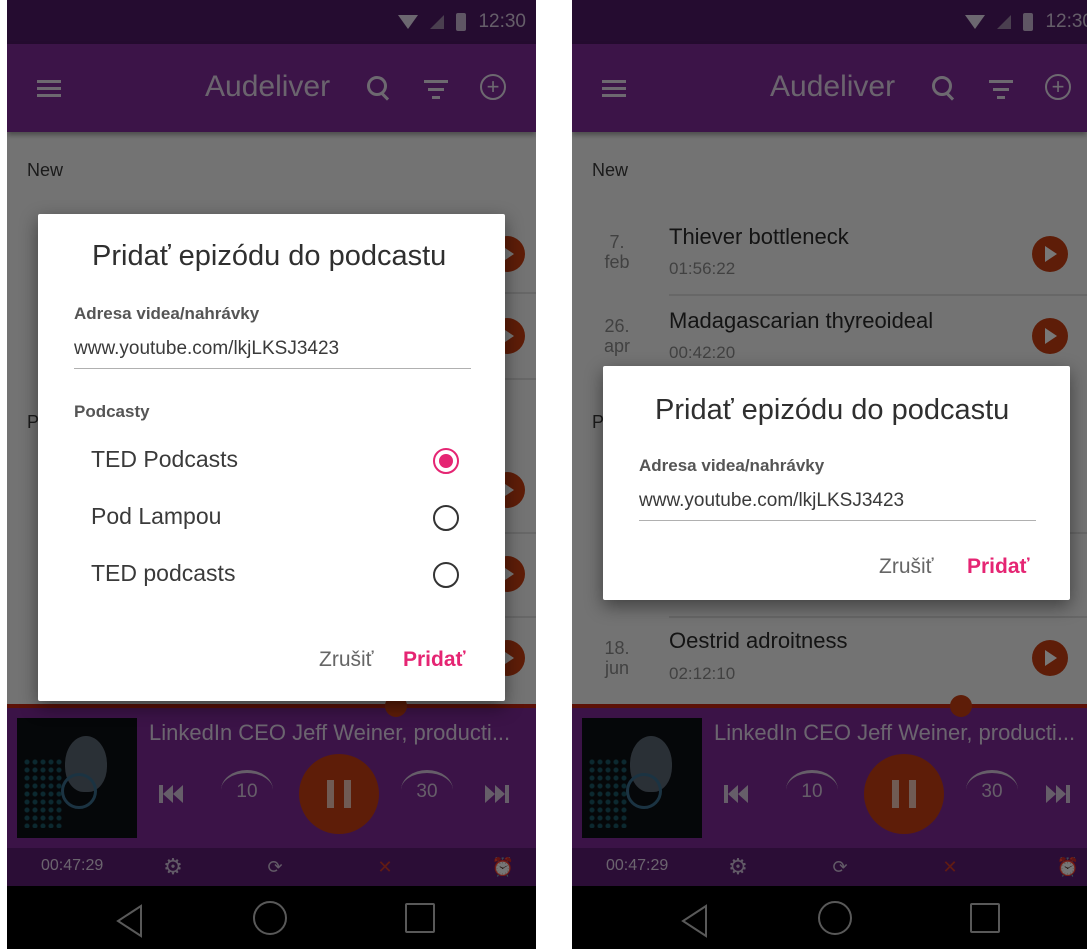  What do you see at coordinates (112, 411) in the screenshot?
I see `podcasts-label: Podcasty` at bounding box center [112, 411].